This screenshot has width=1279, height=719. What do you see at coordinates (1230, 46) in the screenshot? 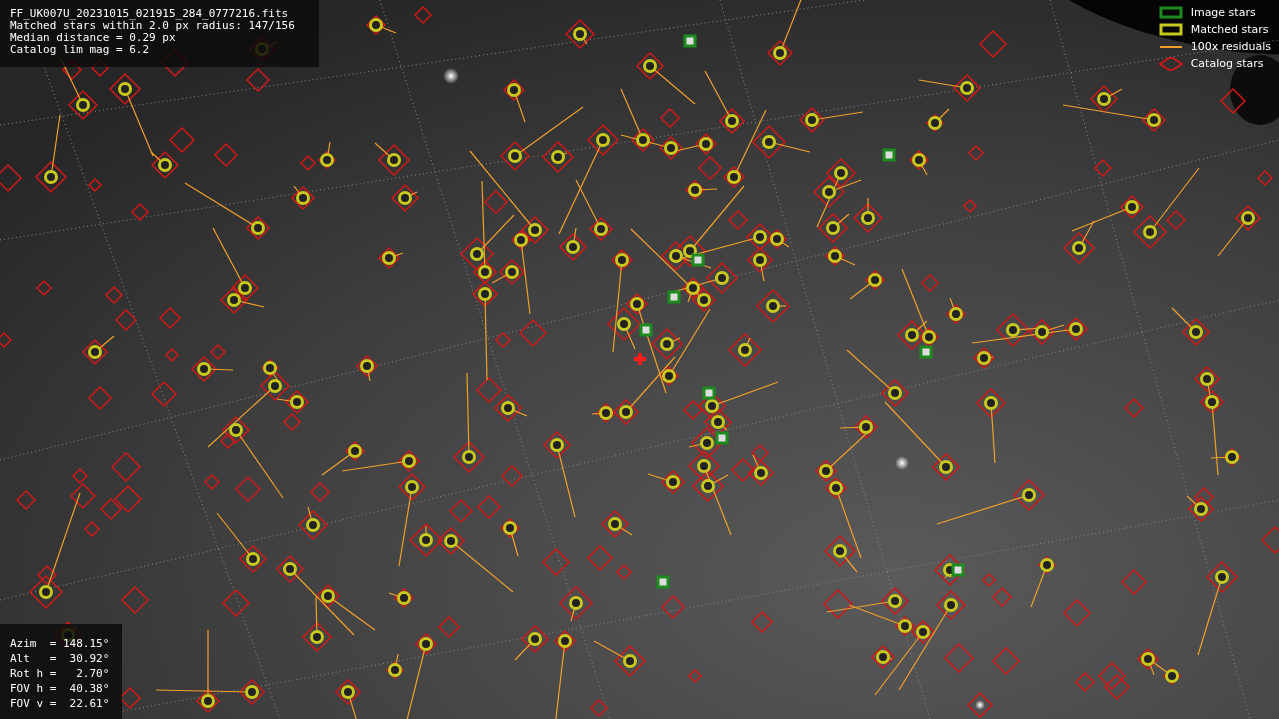
I see `legend-label: 100x residuals` at bounding box center [1230, 46].